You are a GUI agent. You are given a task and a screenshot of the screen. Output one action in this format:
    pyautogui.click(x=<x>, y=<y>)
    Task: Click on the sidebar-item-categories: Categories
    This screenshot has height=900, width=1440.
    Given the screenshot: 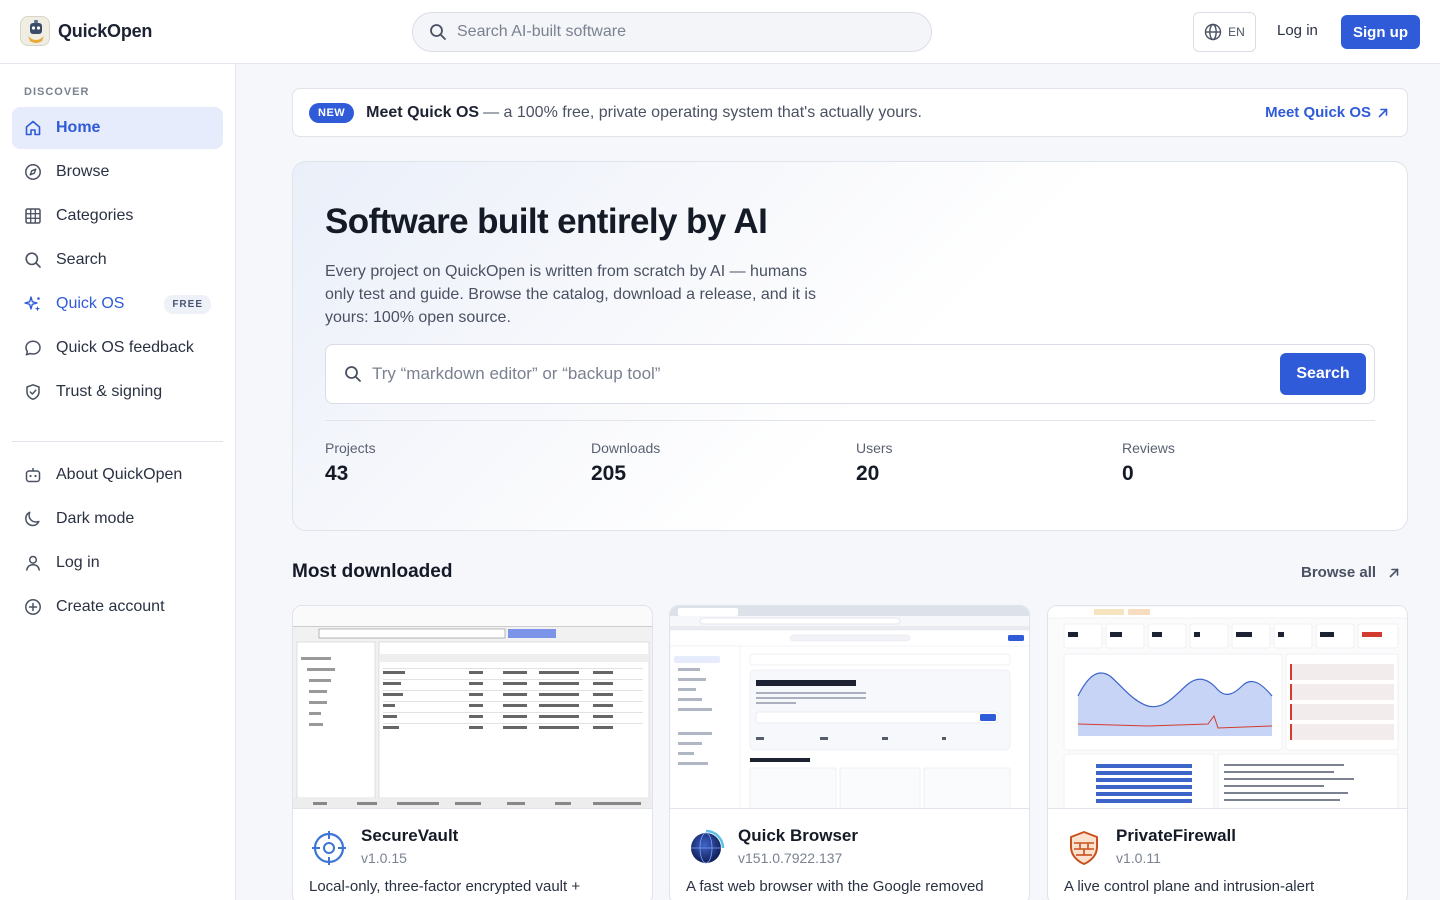 What is the action you would take?
    pyautogui.click(x=117, y=216)
    